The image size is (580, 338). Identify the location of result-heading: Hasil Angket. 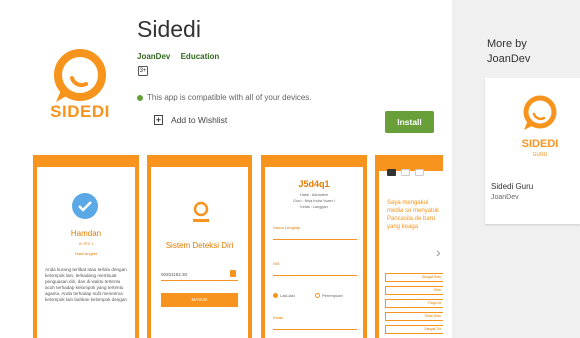
(86, 253).